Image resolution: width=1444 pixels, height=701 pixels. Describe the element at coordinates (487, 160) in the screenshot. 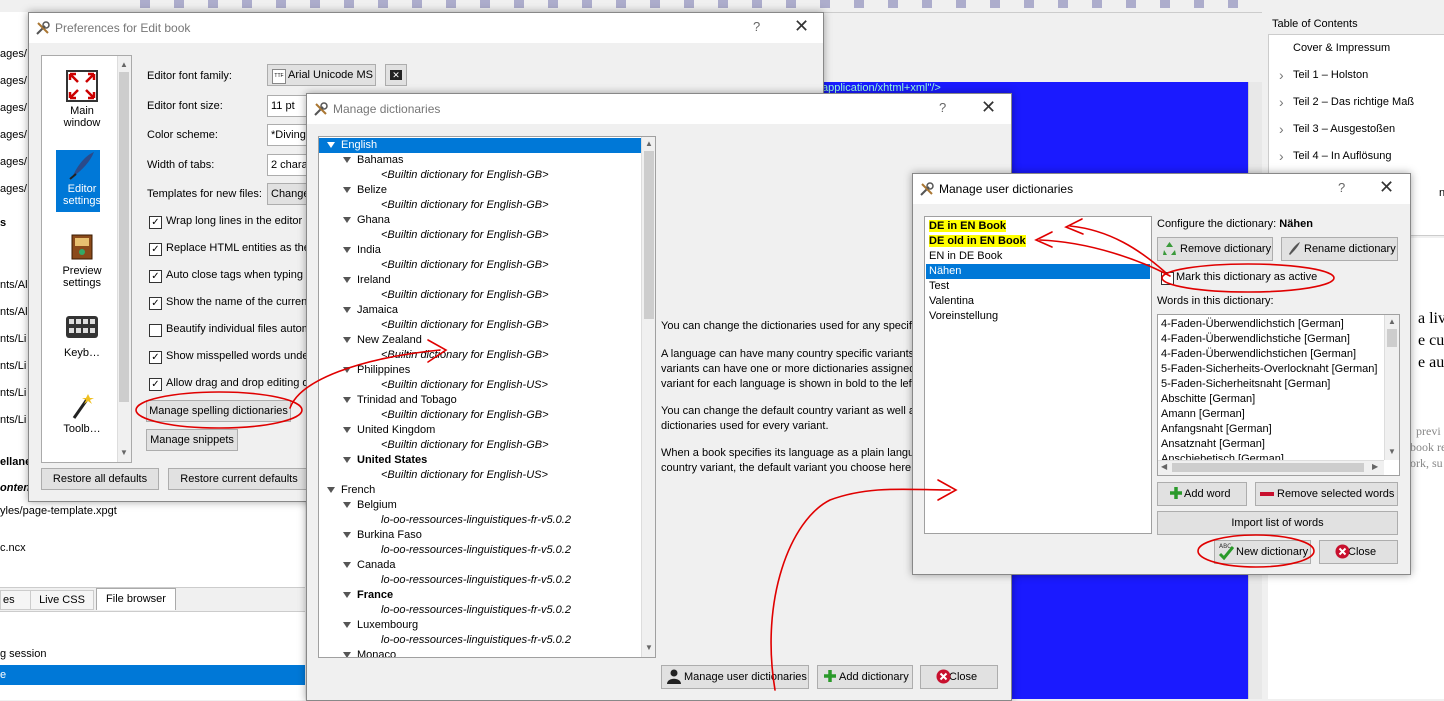

I see `country-node: Bahamas` at that location.